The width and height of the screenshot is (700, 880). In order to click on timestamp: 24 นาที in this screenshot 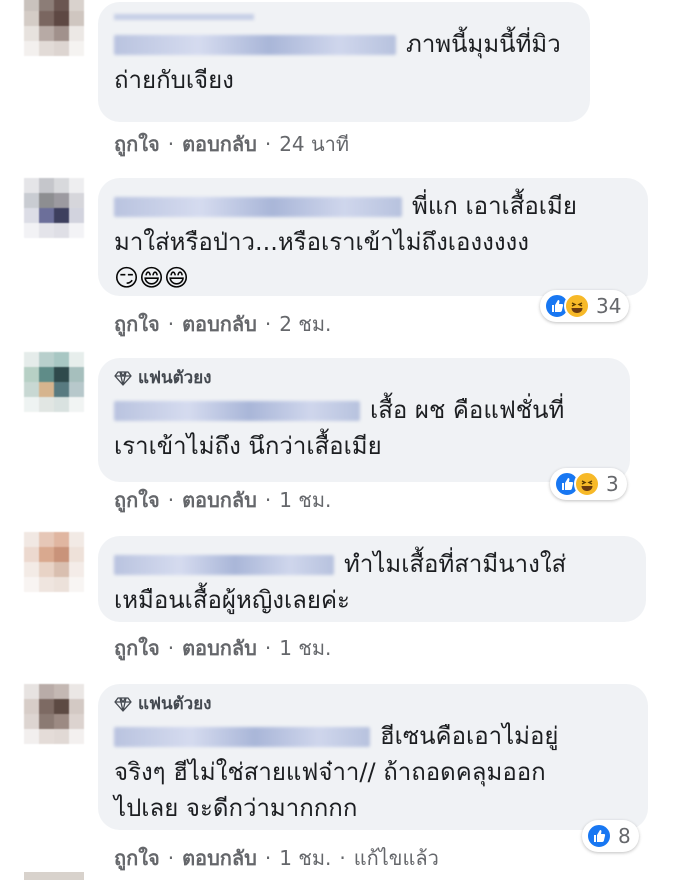, I will do `click(314, 144)`.